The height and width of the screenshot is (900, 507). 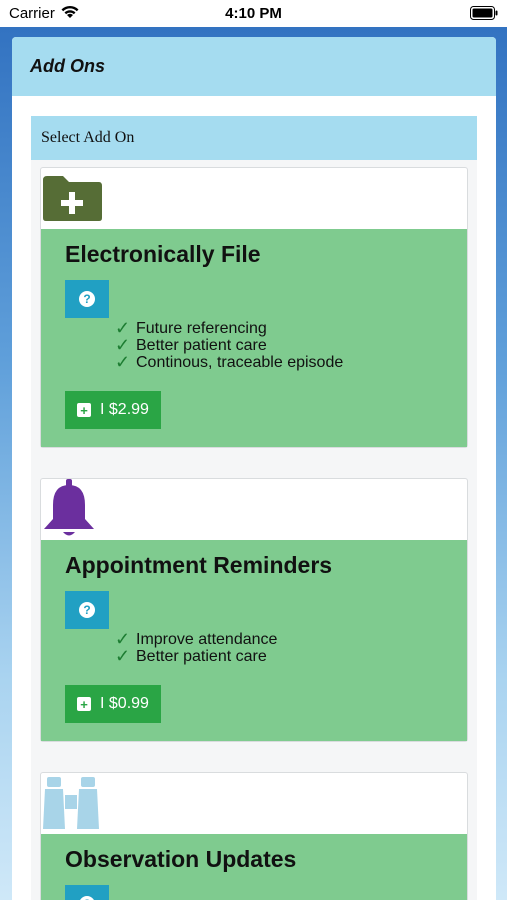 What do you see at coordinates (199, 565) in the screenshot?
I see `addon-title: Appointment Reminders` at bounding box center [199, 565].